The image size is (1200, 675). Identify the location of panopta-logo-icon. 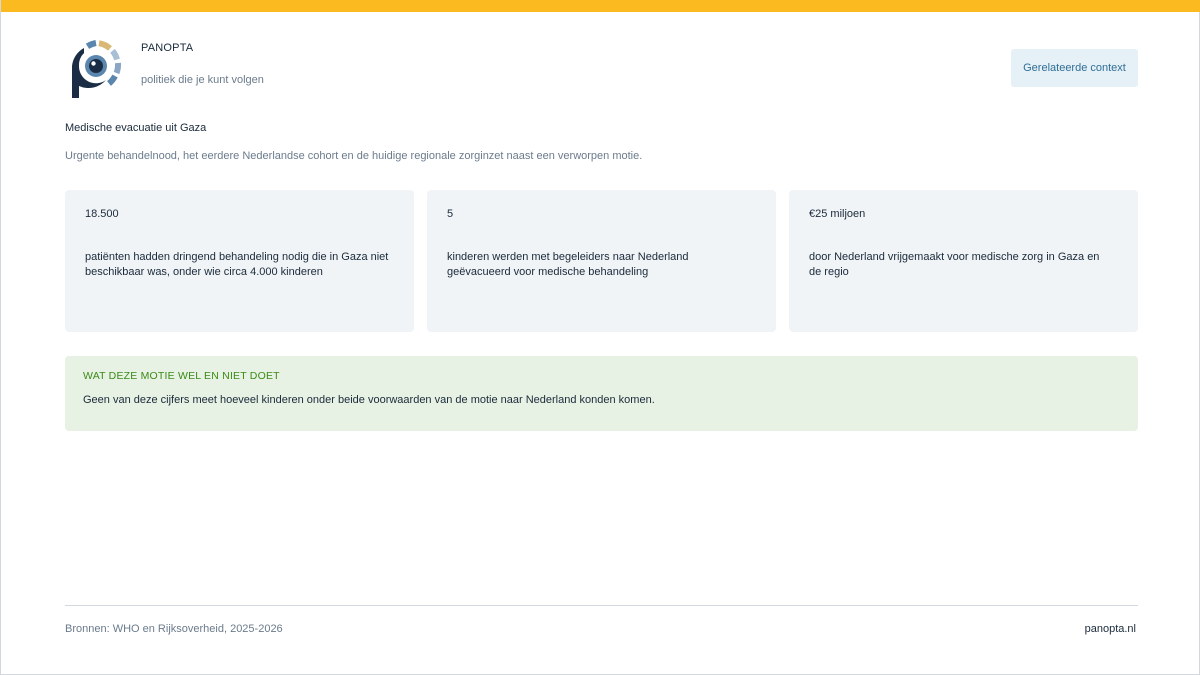
(96, 70).